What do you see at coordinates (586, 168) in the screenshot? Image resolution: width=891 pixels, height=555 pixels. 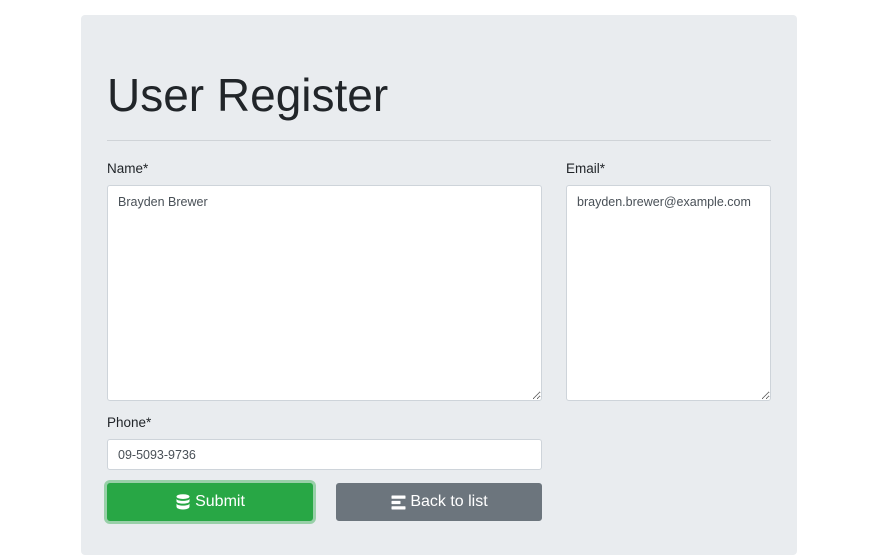 I see `email-label: Email*` at bounding box center [586, 168].